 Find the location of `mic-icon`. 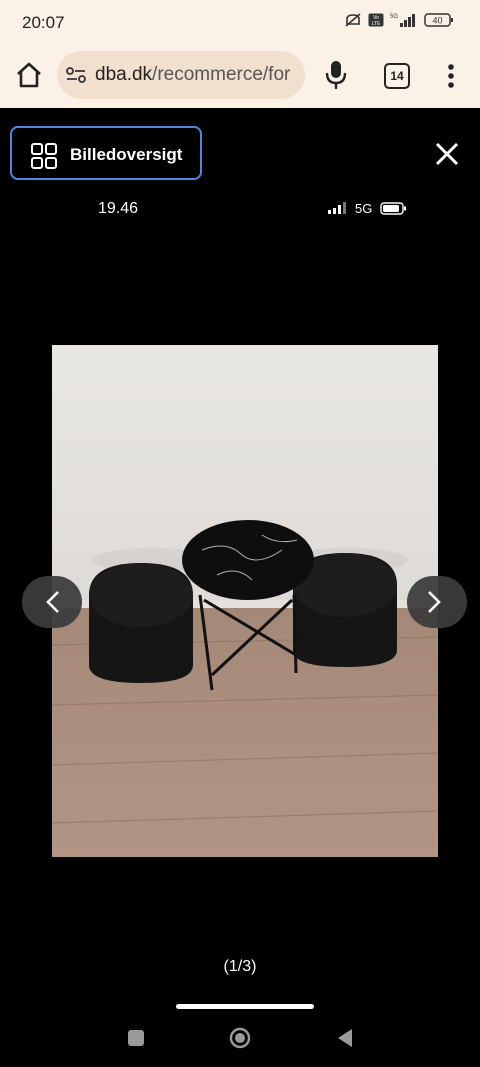

mic-icon is located at coordinates (336, 75).